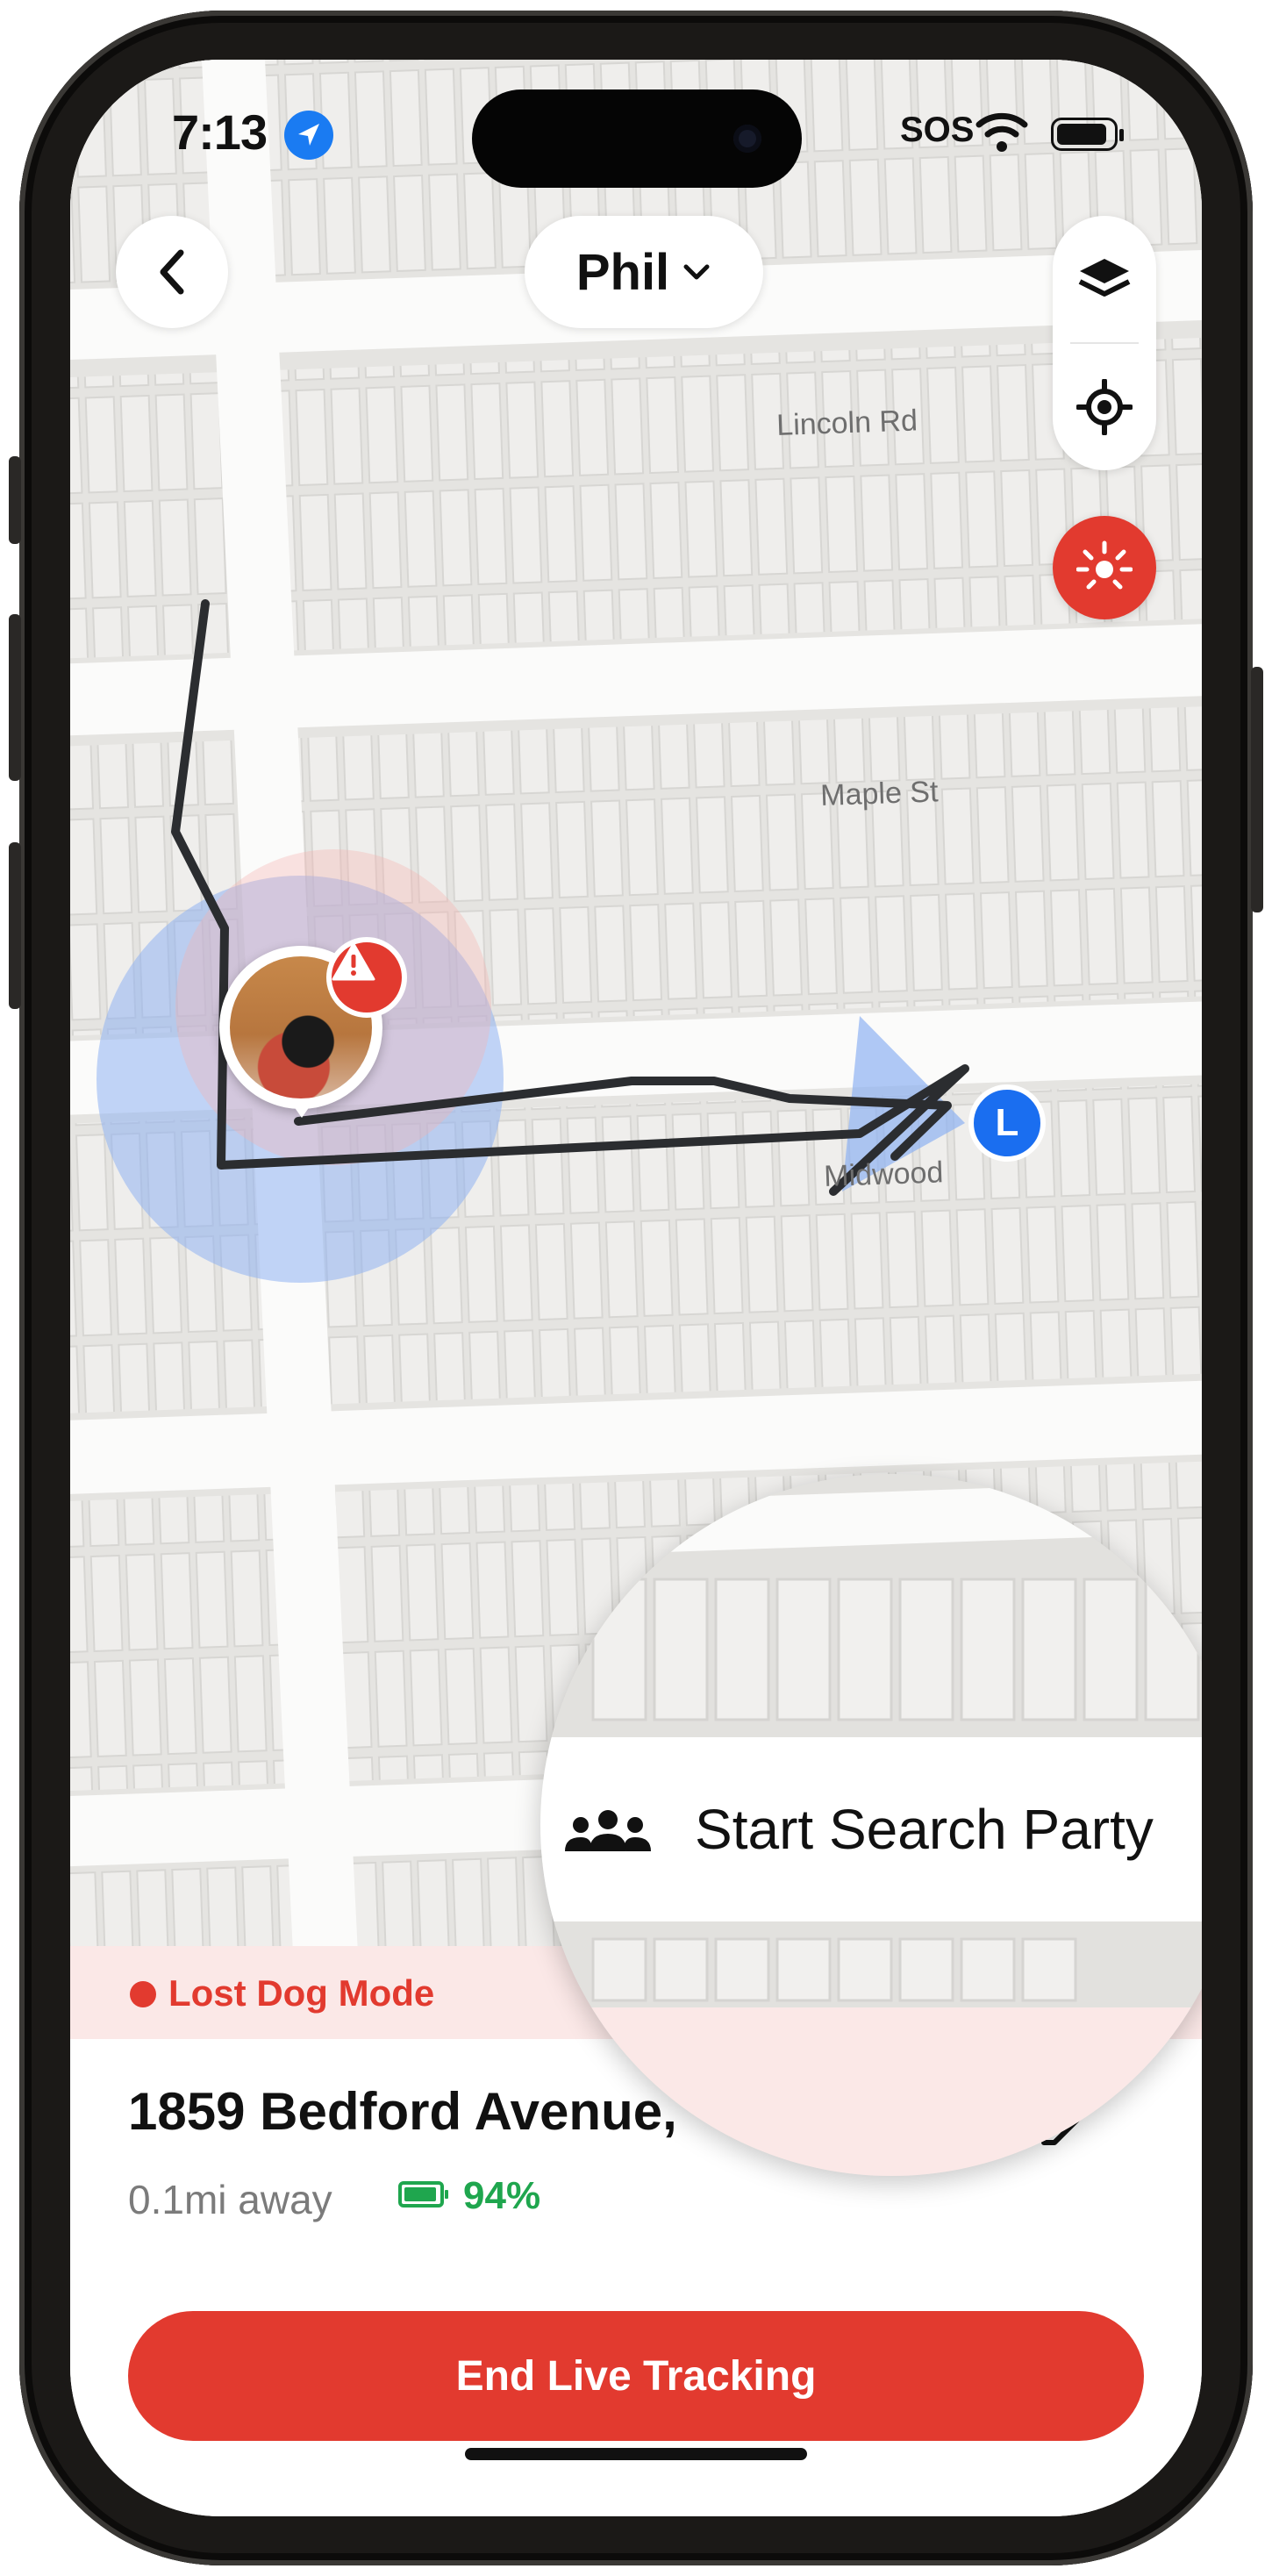  What do you see at coordinates (1007, 1123) in the screenshot?
I see `location-badge: L` at bounding box center [1007, 1123].